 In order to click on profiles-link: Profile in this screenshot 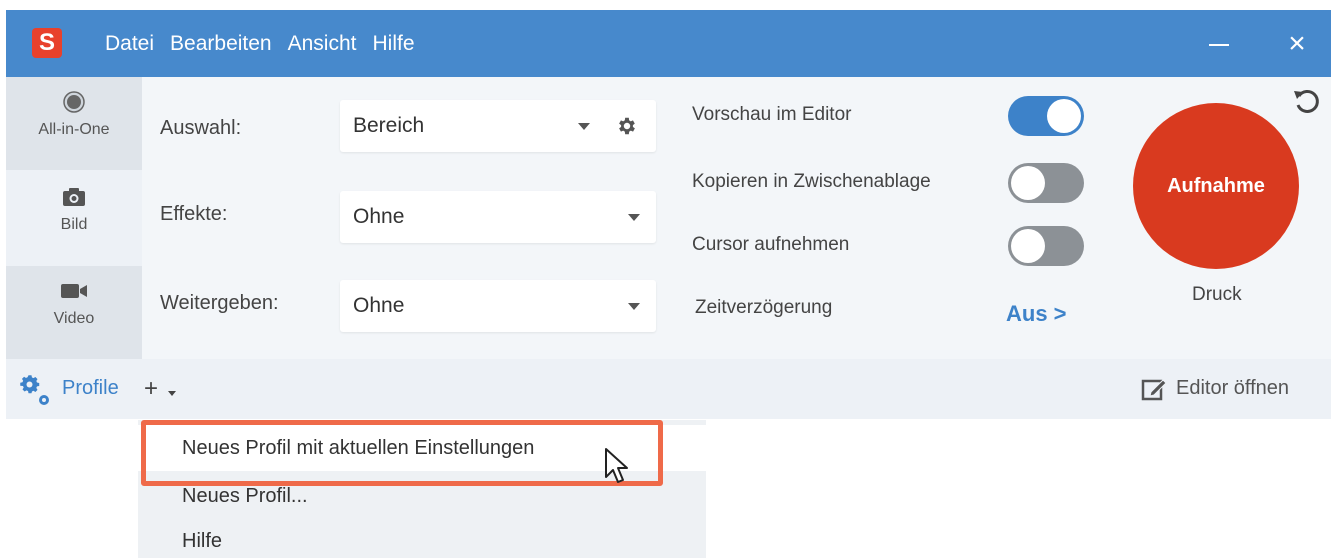, I will do `click(90, 388)`.